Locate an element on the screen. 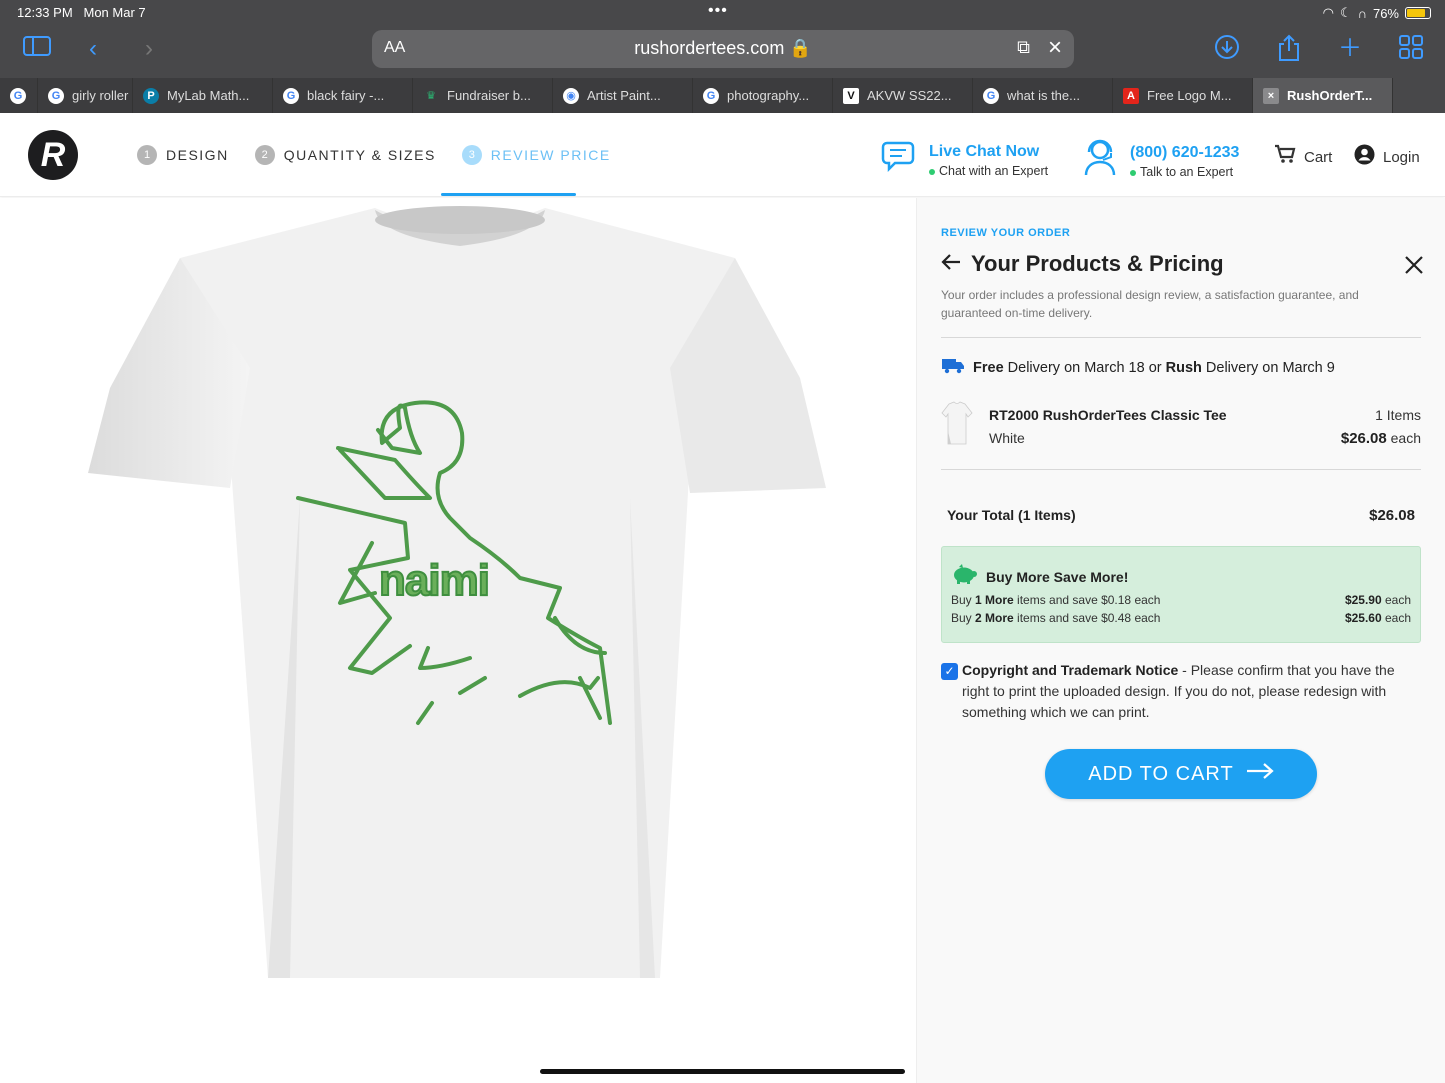  crown-icon: ♛ is located at coordinates (431, 96).